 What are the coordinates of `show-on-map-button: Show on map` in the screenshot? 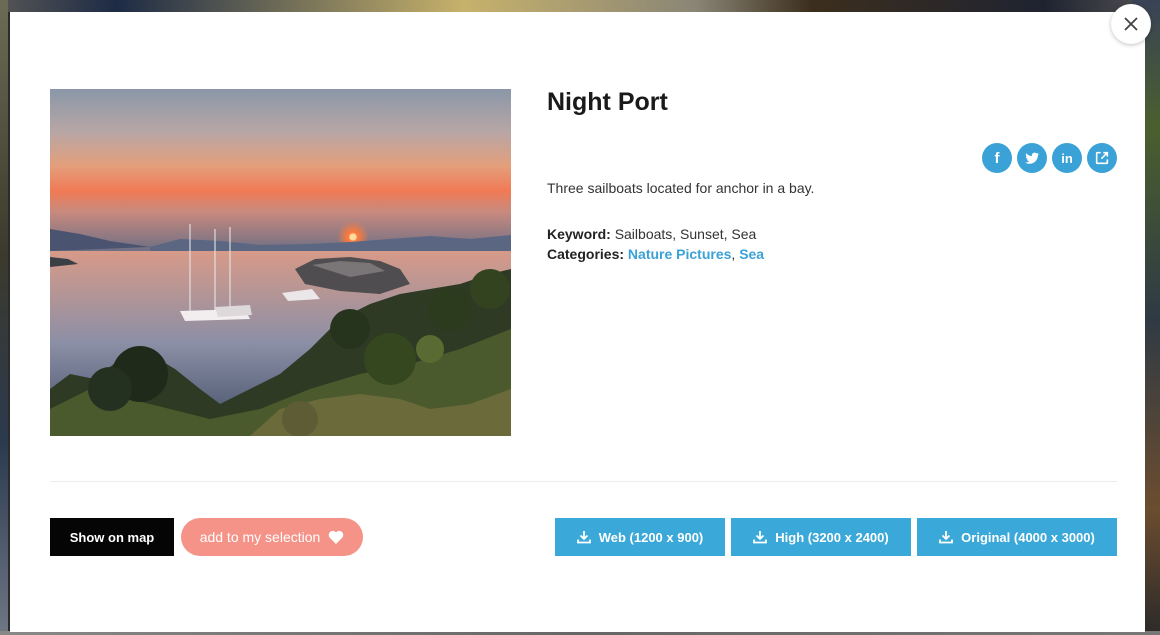 It's located at (112, 537).